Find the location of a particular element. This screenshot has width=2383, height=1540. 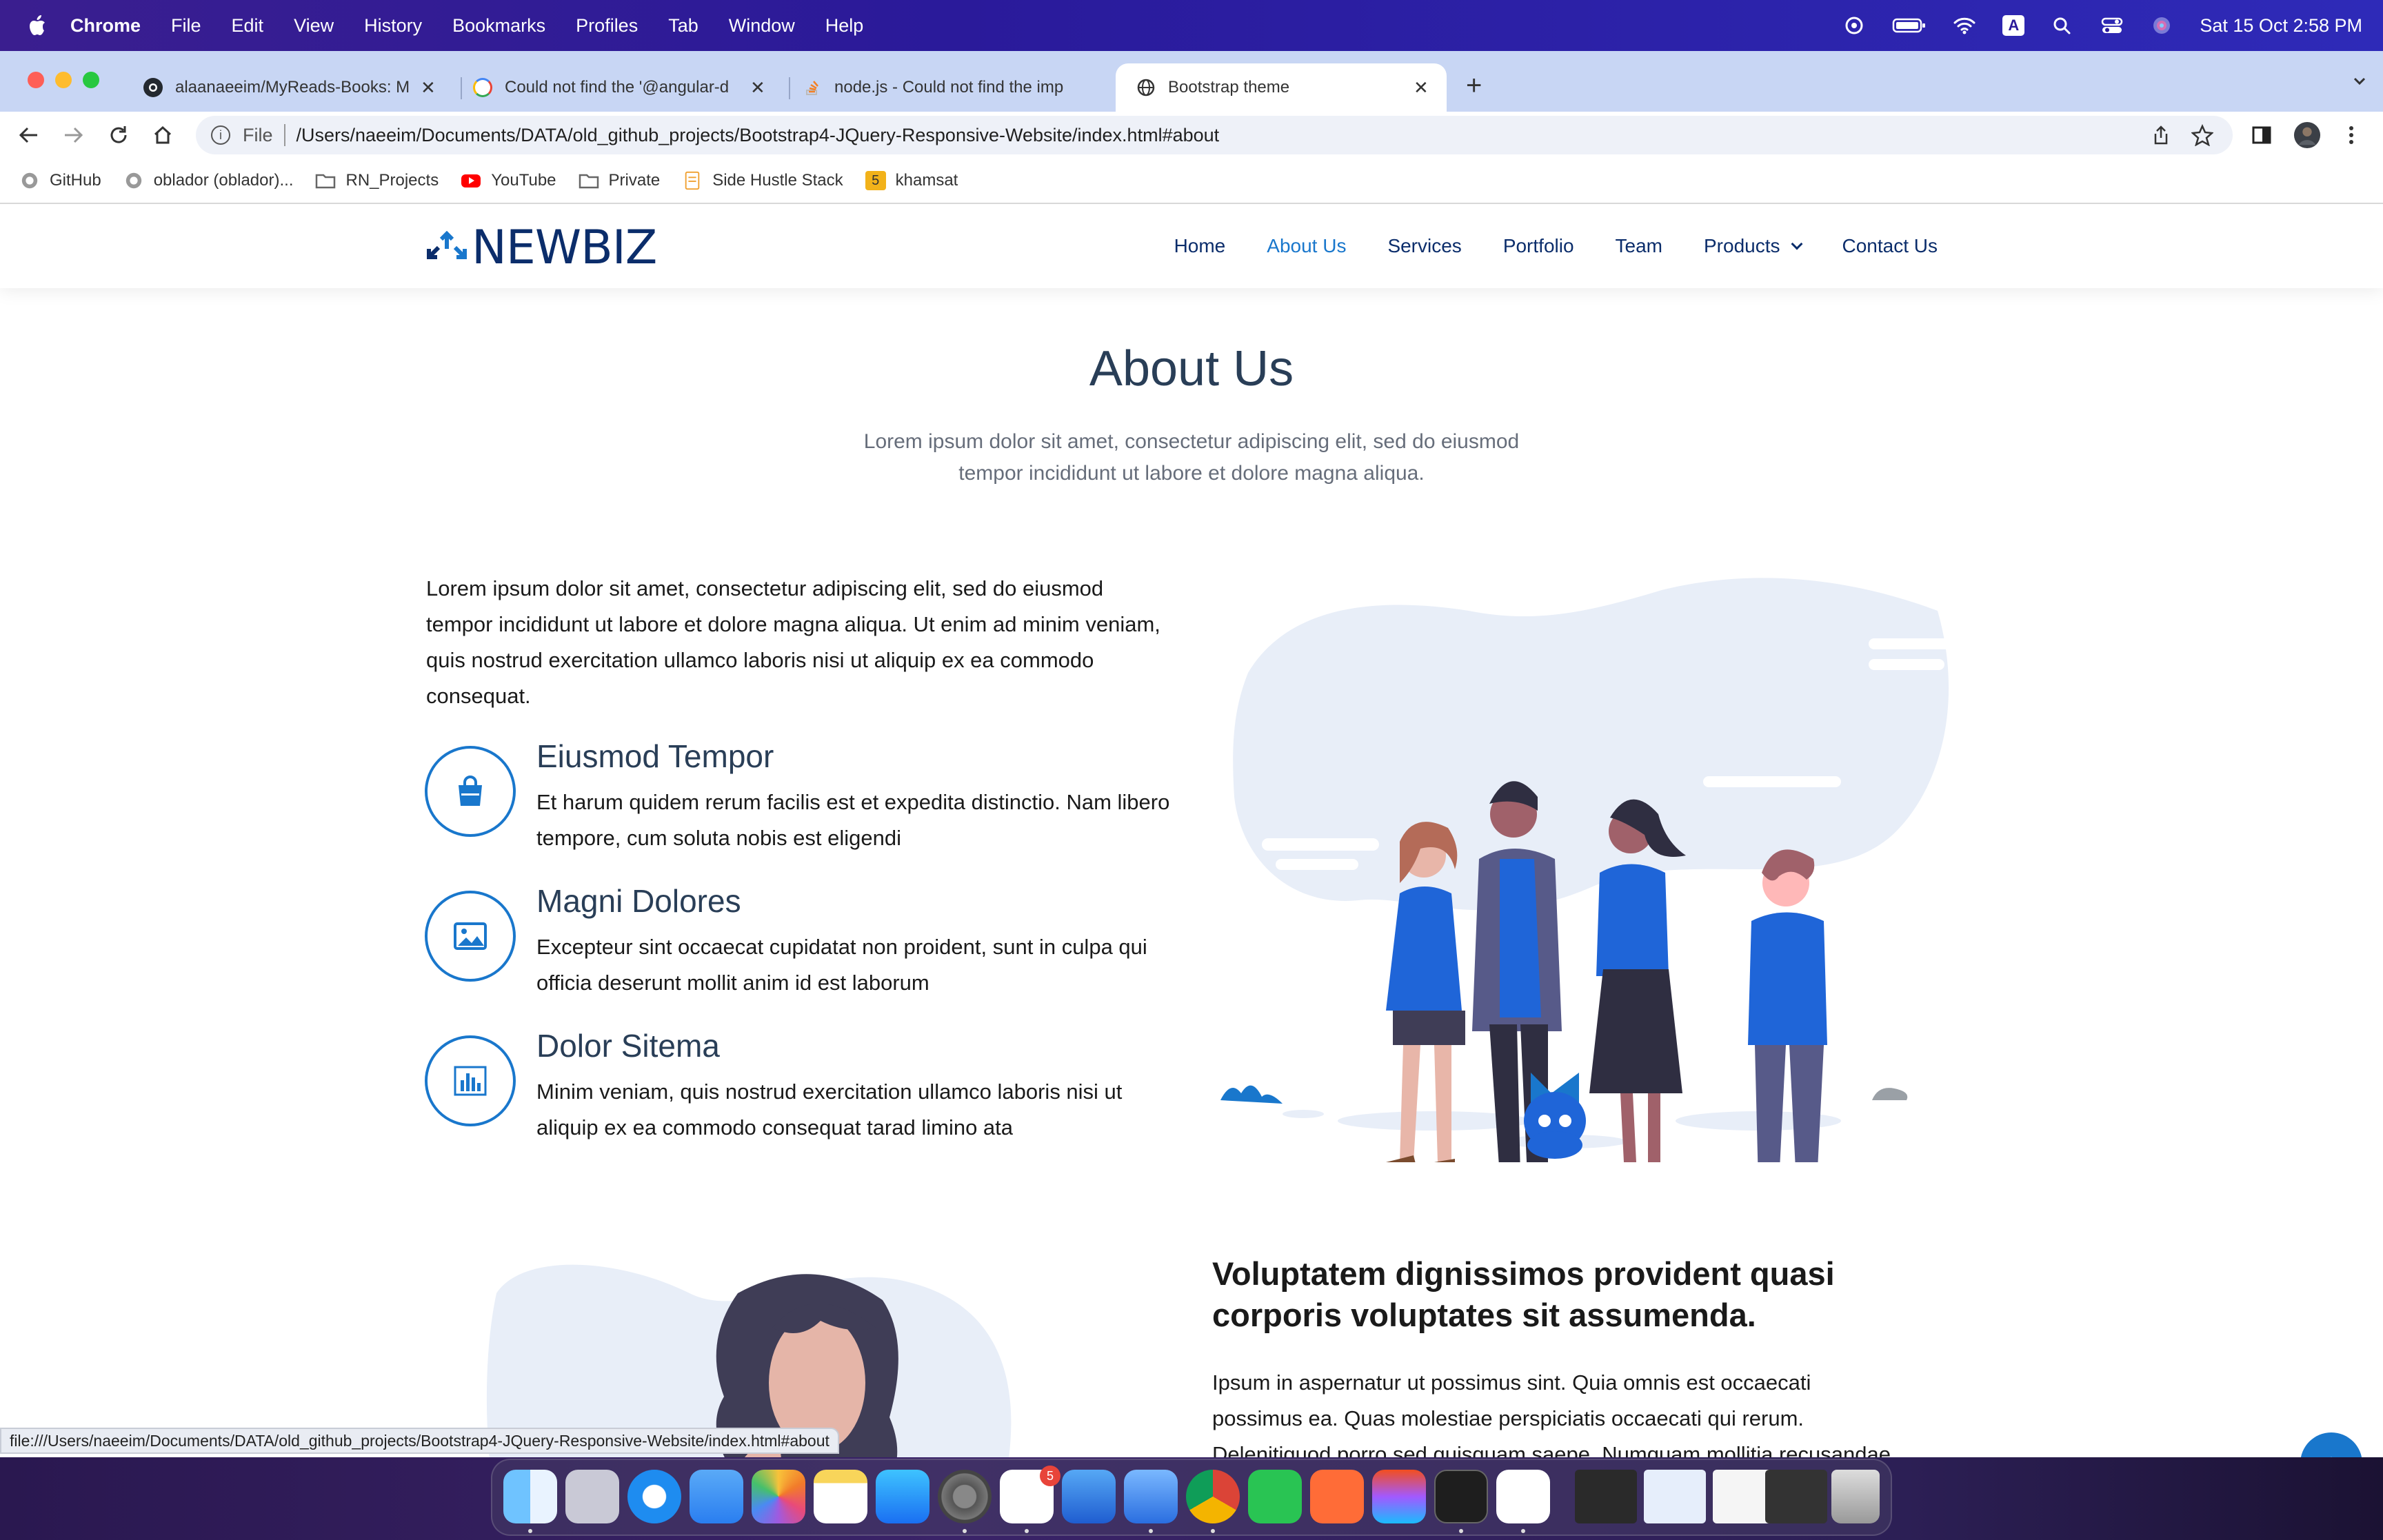

menubar-clock: Sat 15 Oct 2:58 PM is located at coordinates (2281, 26).